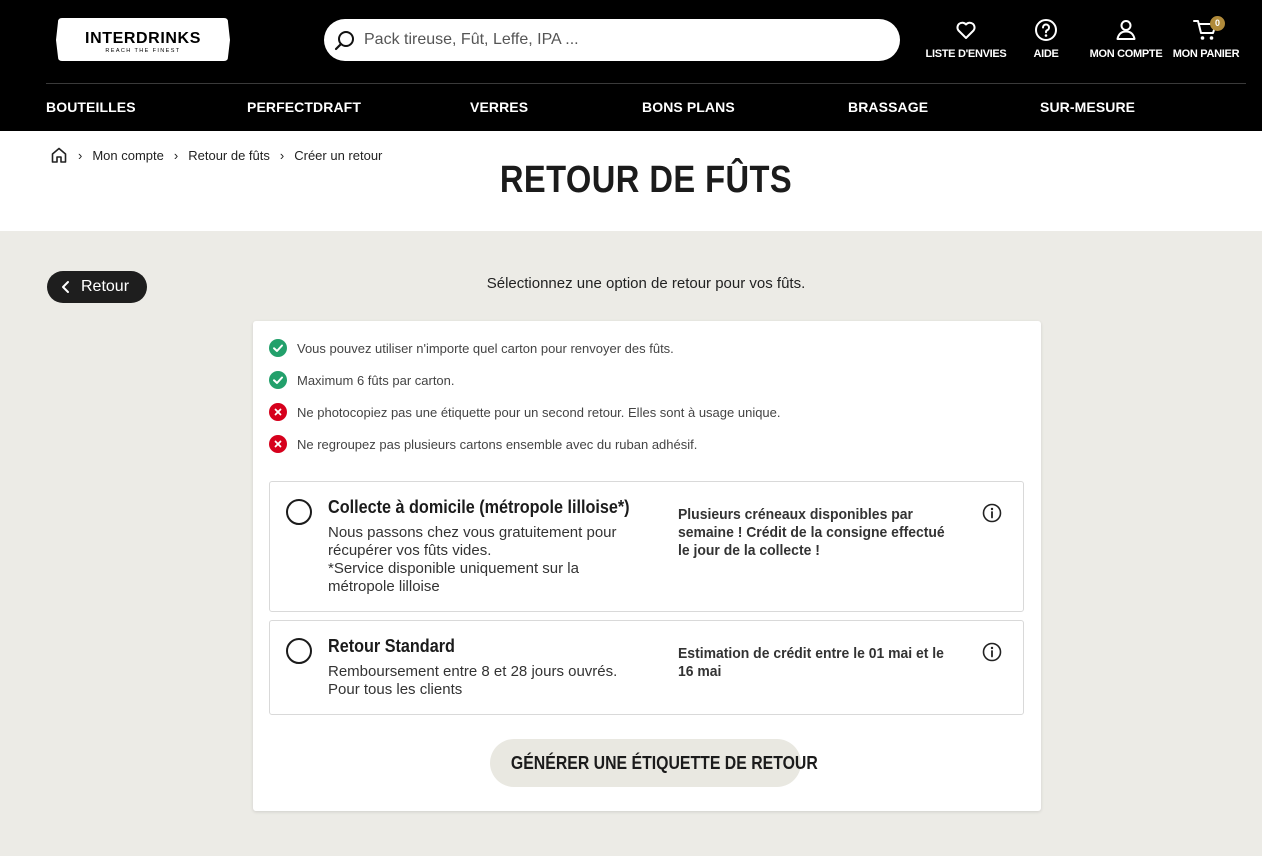 This screenshot has height=856, width=1262. What do you see at coordinates (1046, 42) in the screenshot?
I see `help-link: AIDE` at bounding box center [1046, 42].